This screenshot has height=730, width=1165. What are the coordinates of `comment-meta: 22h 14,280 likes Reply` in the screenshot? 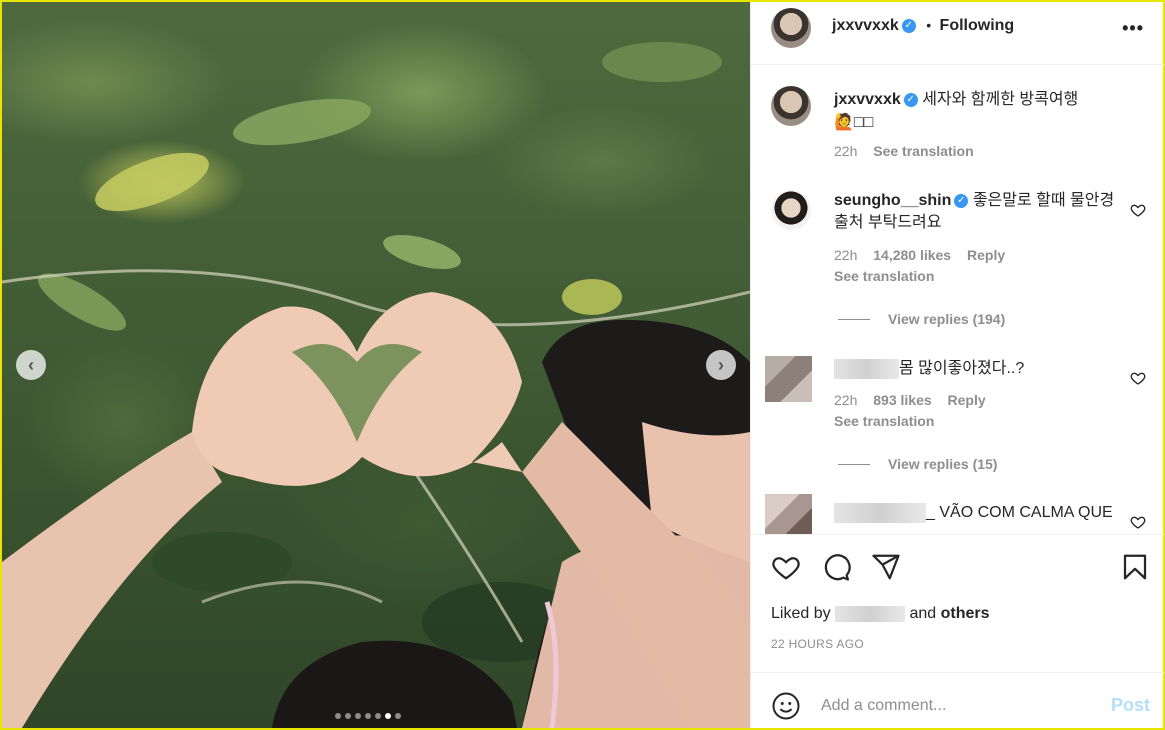 It's located at (925, 255).